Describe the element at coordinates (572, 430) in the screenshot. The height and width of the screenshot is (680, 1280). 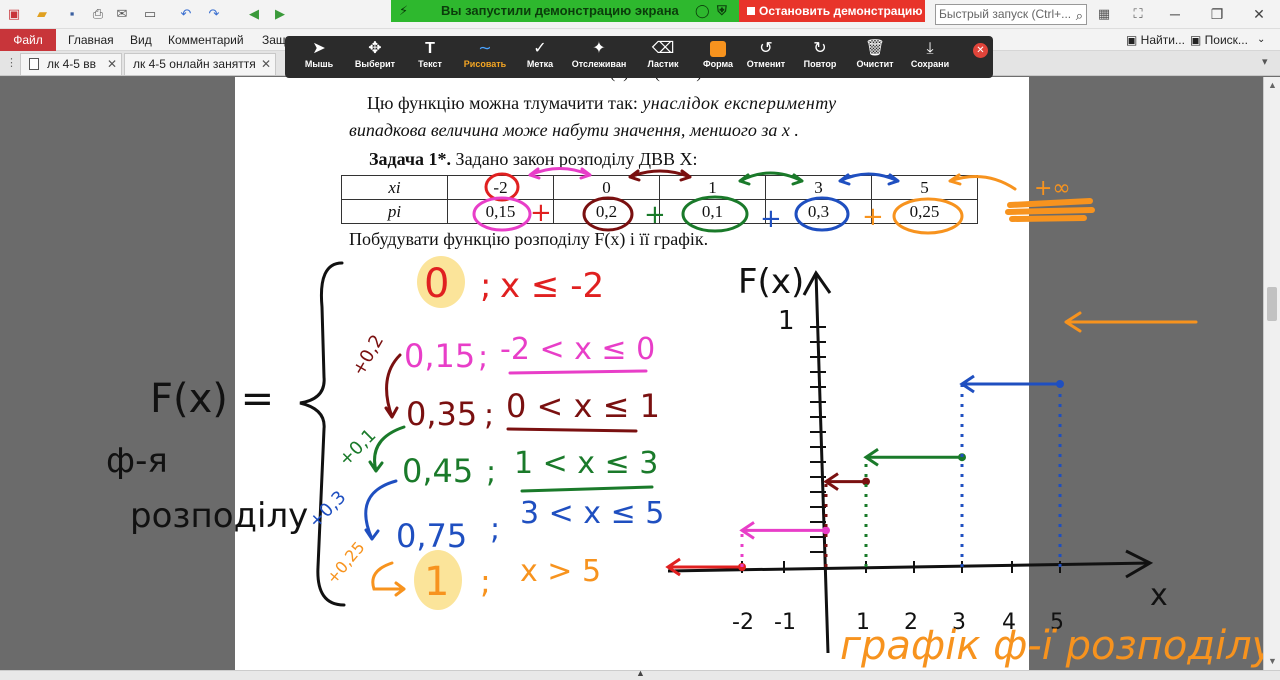
I see `underline-maroon` at that location.